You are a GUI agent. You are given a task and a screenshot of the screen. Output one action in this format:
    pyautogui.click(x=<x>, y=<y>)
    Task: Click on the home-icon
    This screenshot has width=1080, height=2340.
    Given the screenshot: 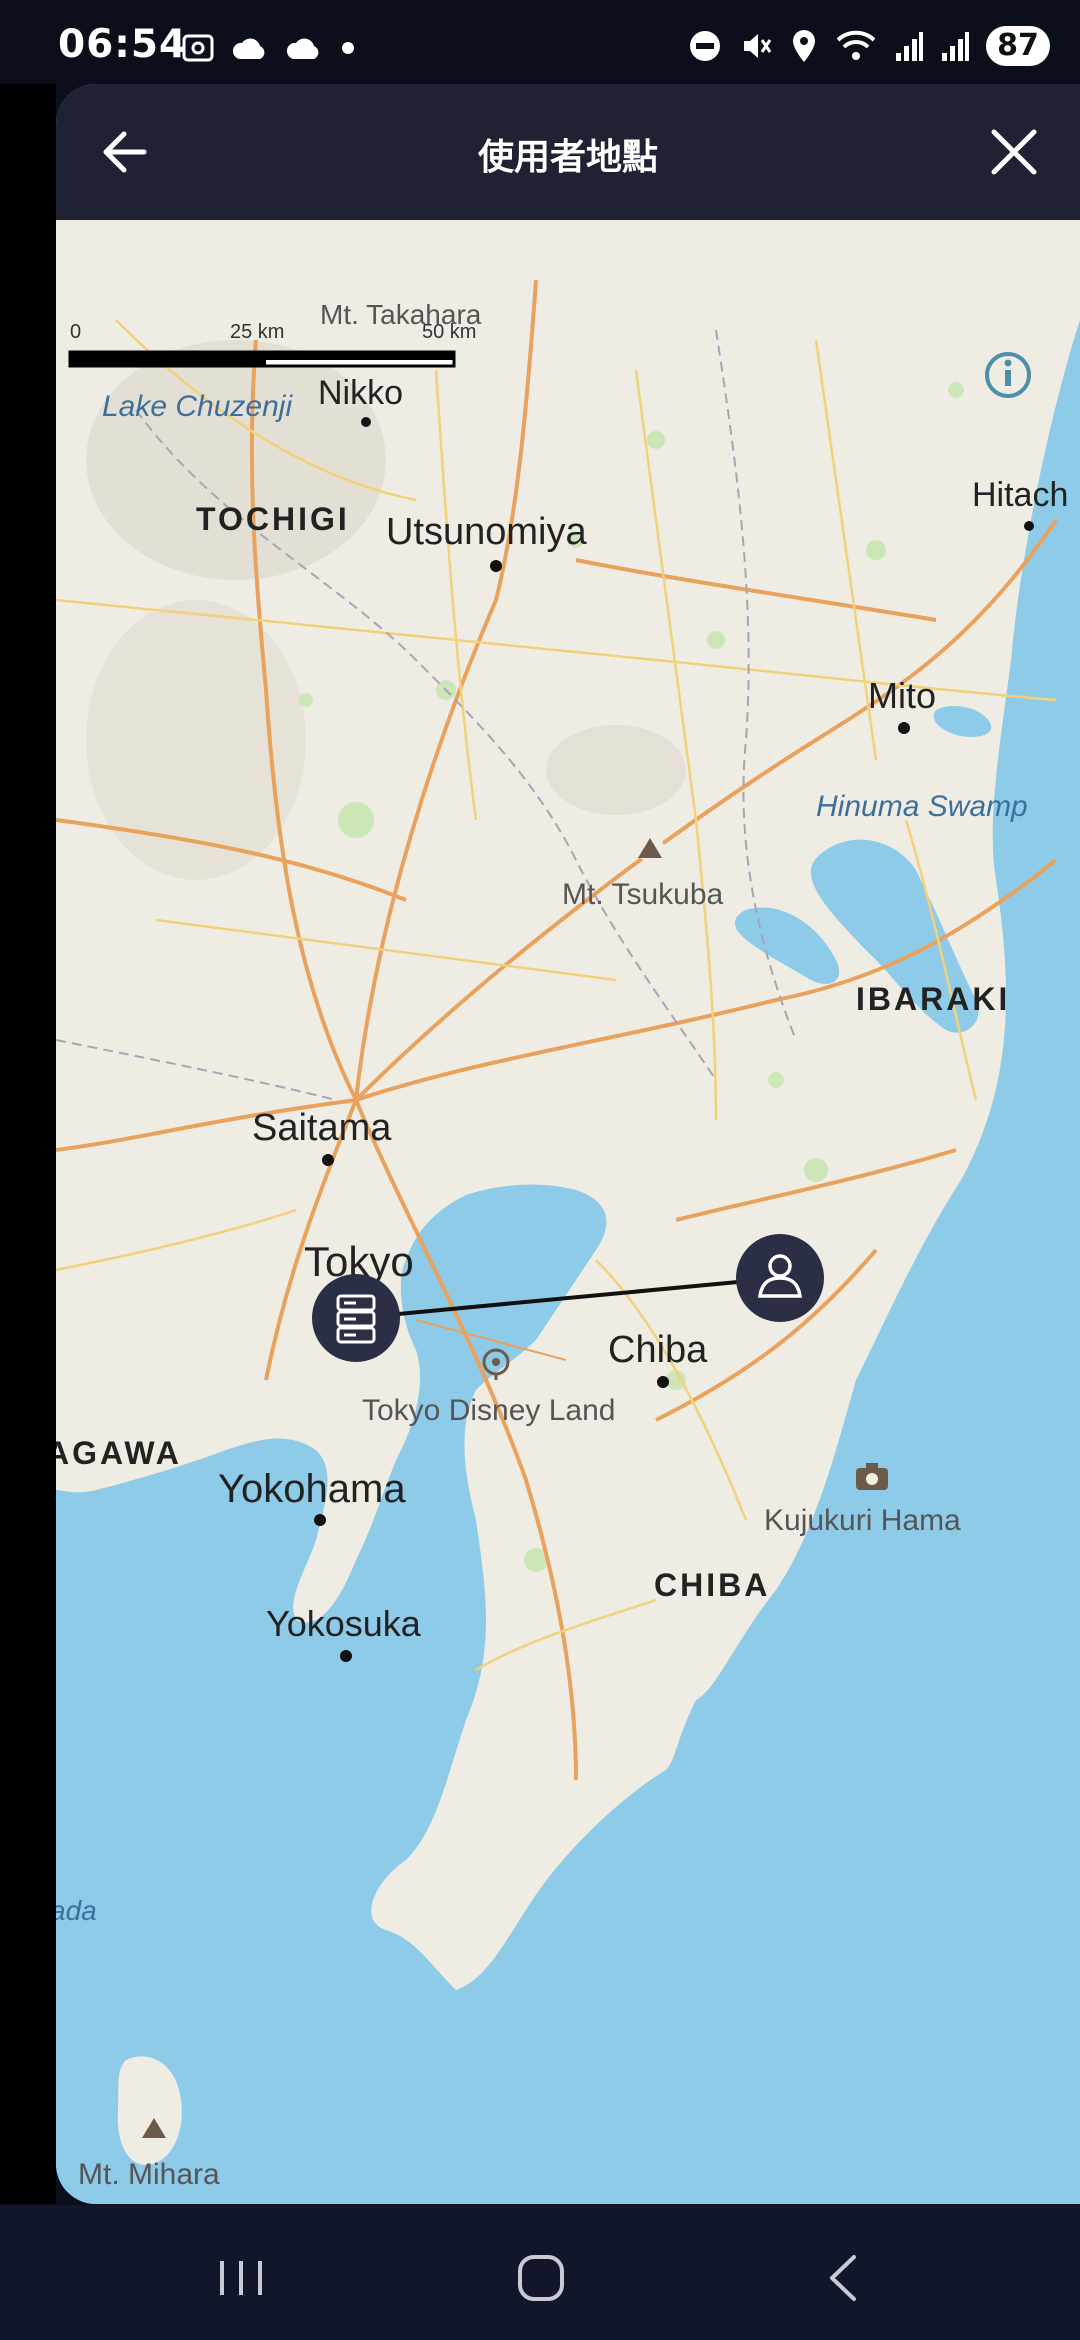 What is the action you would take?
    pyautogui.click(x=541, y=2278)
    